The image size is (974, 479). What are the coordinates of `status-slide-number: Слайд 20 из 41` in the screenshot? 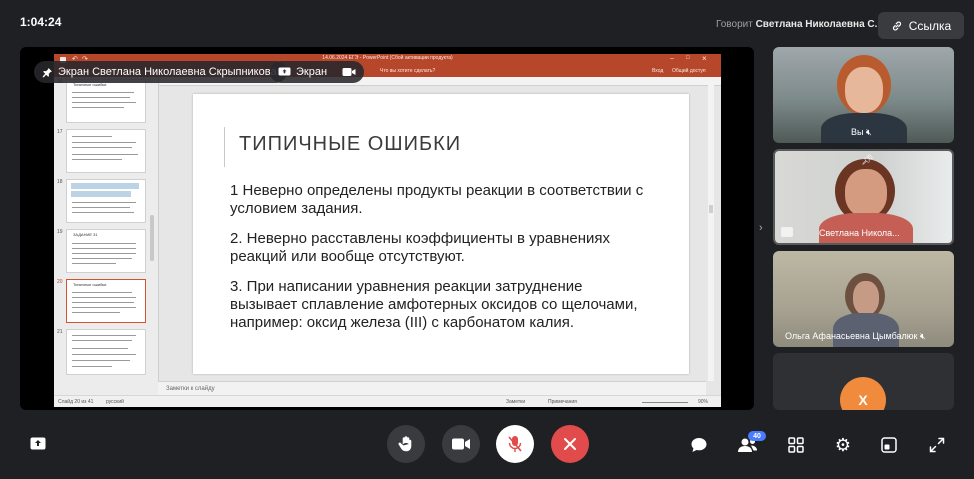 It's located at (76, 402).